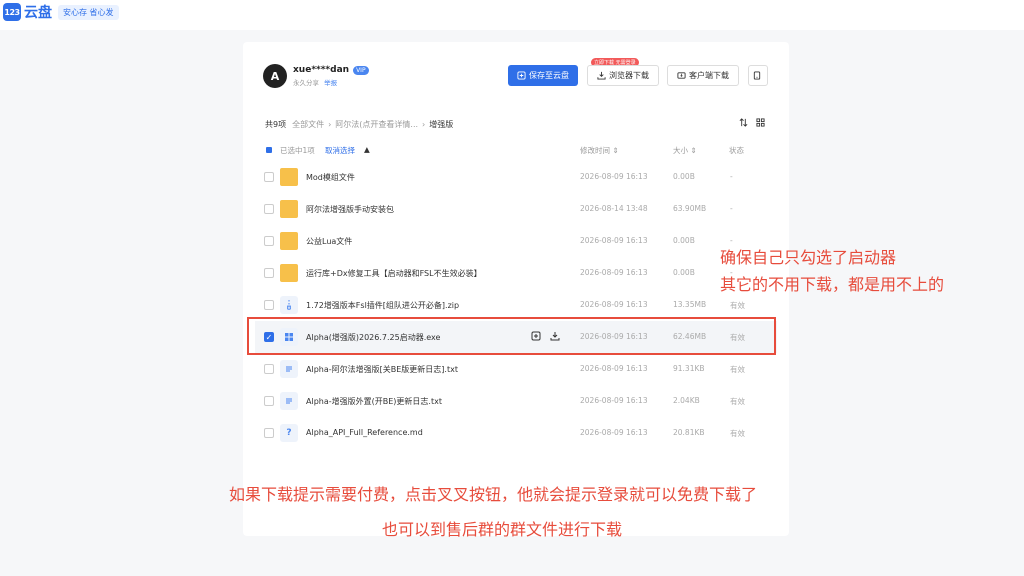 The width and height of the screenshot is (1024, 576). Describe the element at coordinates (340, 150) in the screenshot. I see `cancel-selection-link: 取消选择` at that location.